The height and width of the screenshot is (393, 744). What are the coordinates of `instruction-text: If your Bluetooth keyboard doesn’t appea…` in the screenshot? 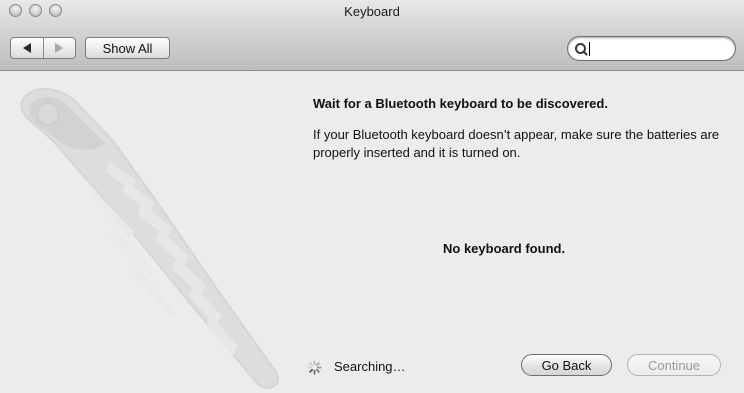 It's located at (516, 143).